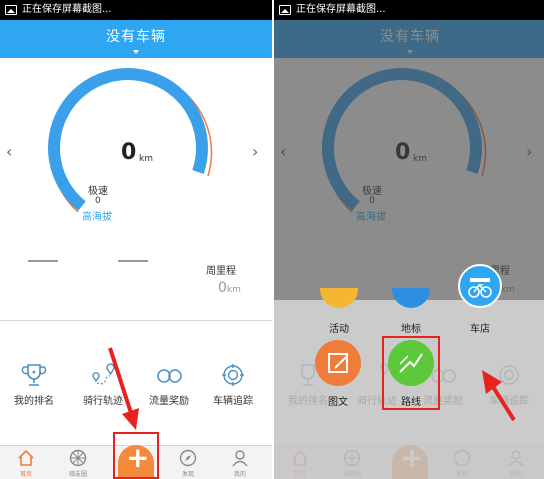 The image size is (544, 479). What do you see at coordinates (103, 374) in the screenshot?
I see `route-pins-icon` at bounding box center [103, 374].